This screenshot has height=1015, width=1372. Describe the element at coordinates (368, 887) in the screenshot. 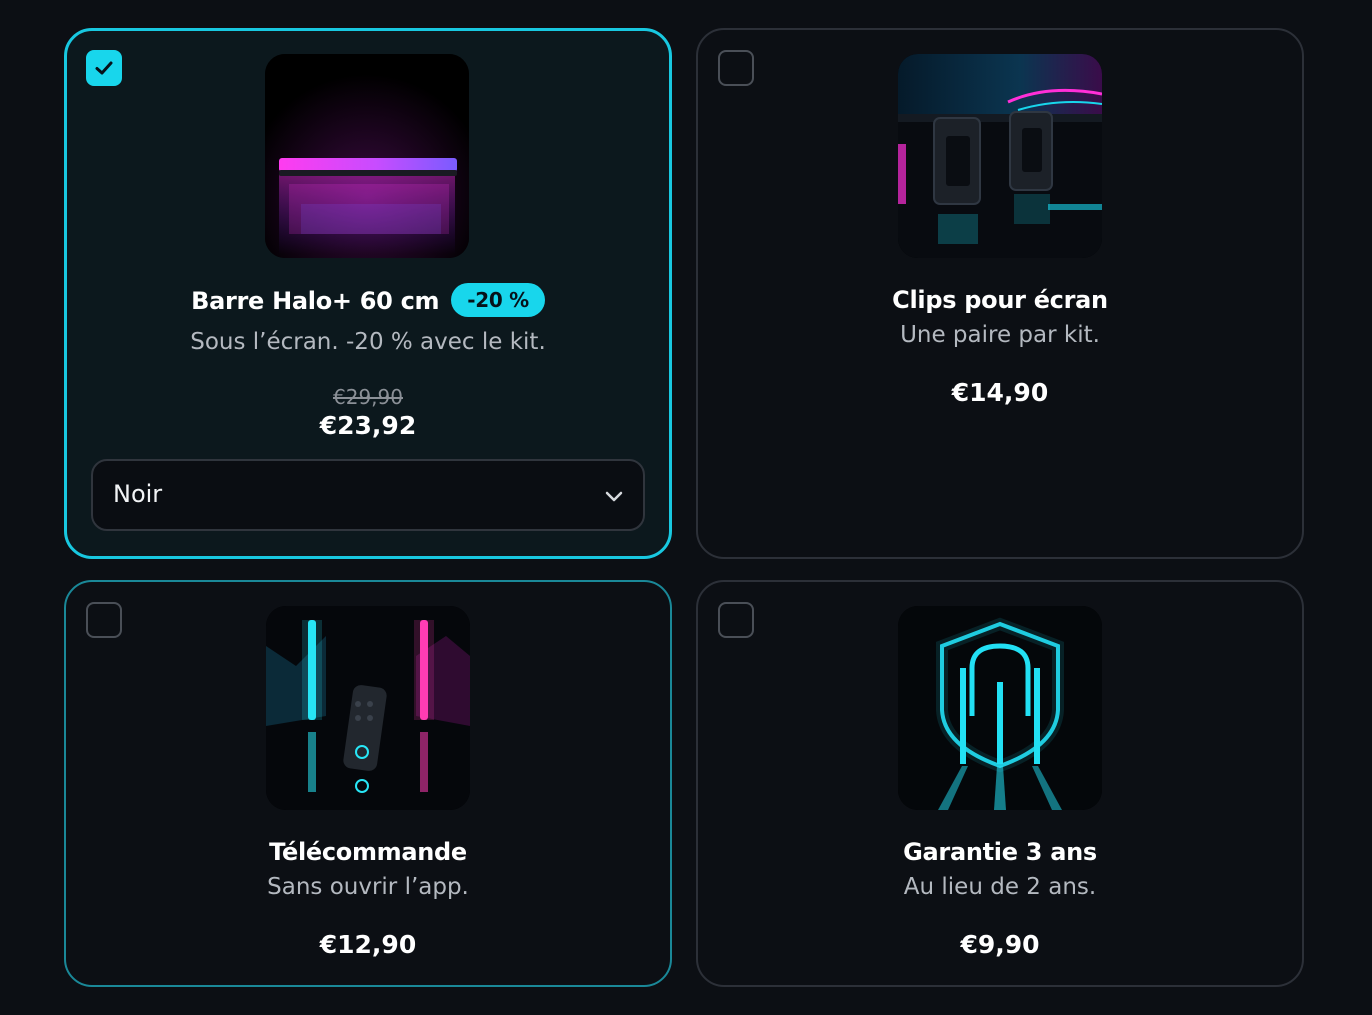

I see `product-subtitle: Sans ouvrir l’app.` at that location.